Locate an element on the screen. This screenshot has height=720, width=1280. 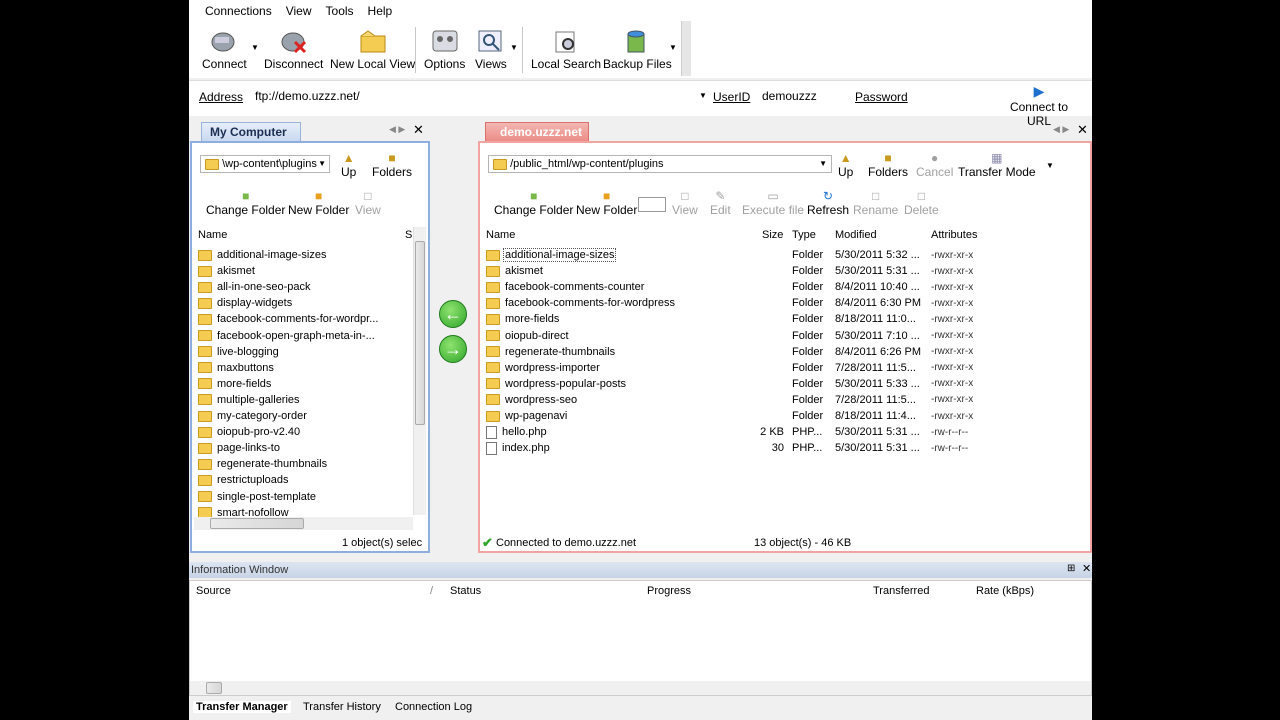
list-item: live-blogging is located at coordinates (238, 352).